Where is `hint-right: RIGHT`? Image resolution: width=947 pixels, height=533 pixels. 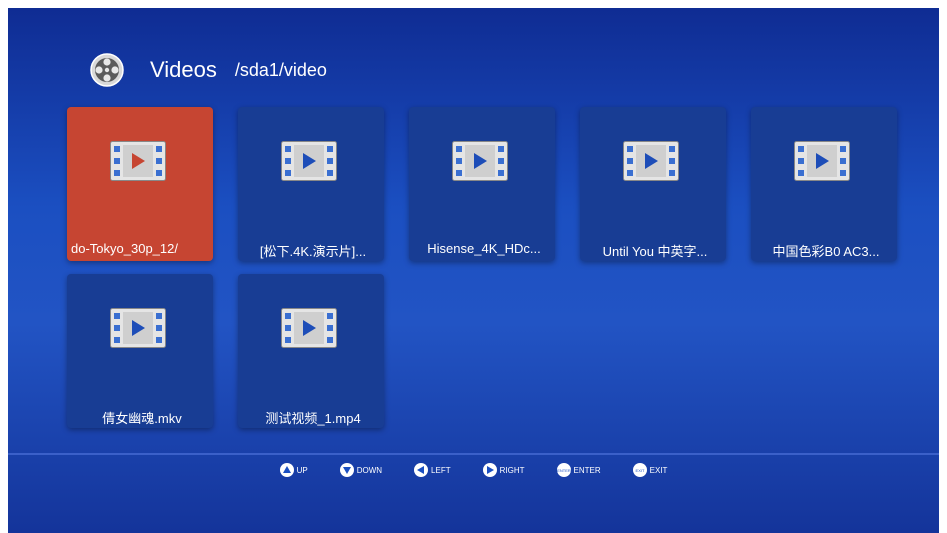
hint-right: RIGHT is located at coordinates (503, 470).